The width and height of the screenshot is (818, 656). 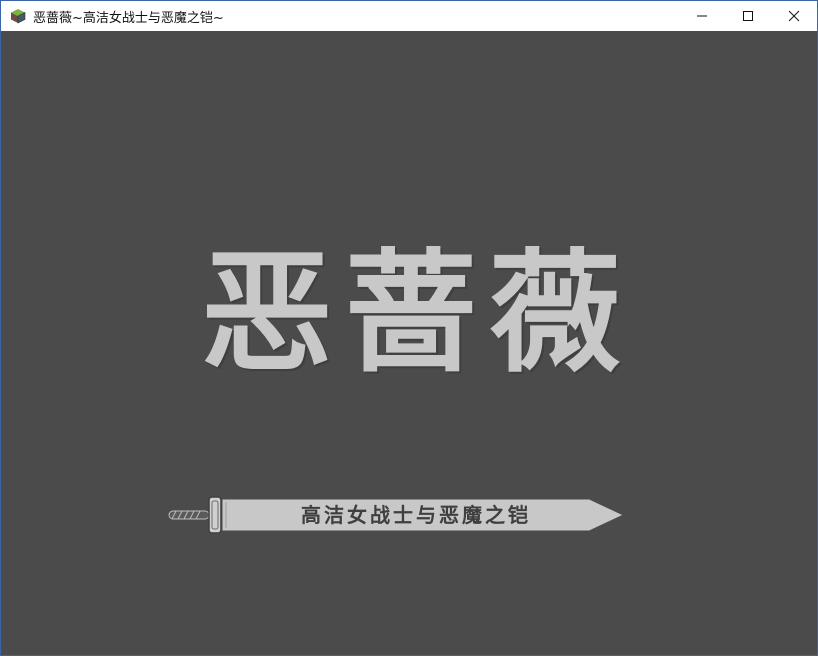 What do you see at coordinates (409, 16) in the screenshot?
I see `title-bar: 恶蔷薇~高洁女战士与恶魔之铠~` at bounding box center [409, 16].